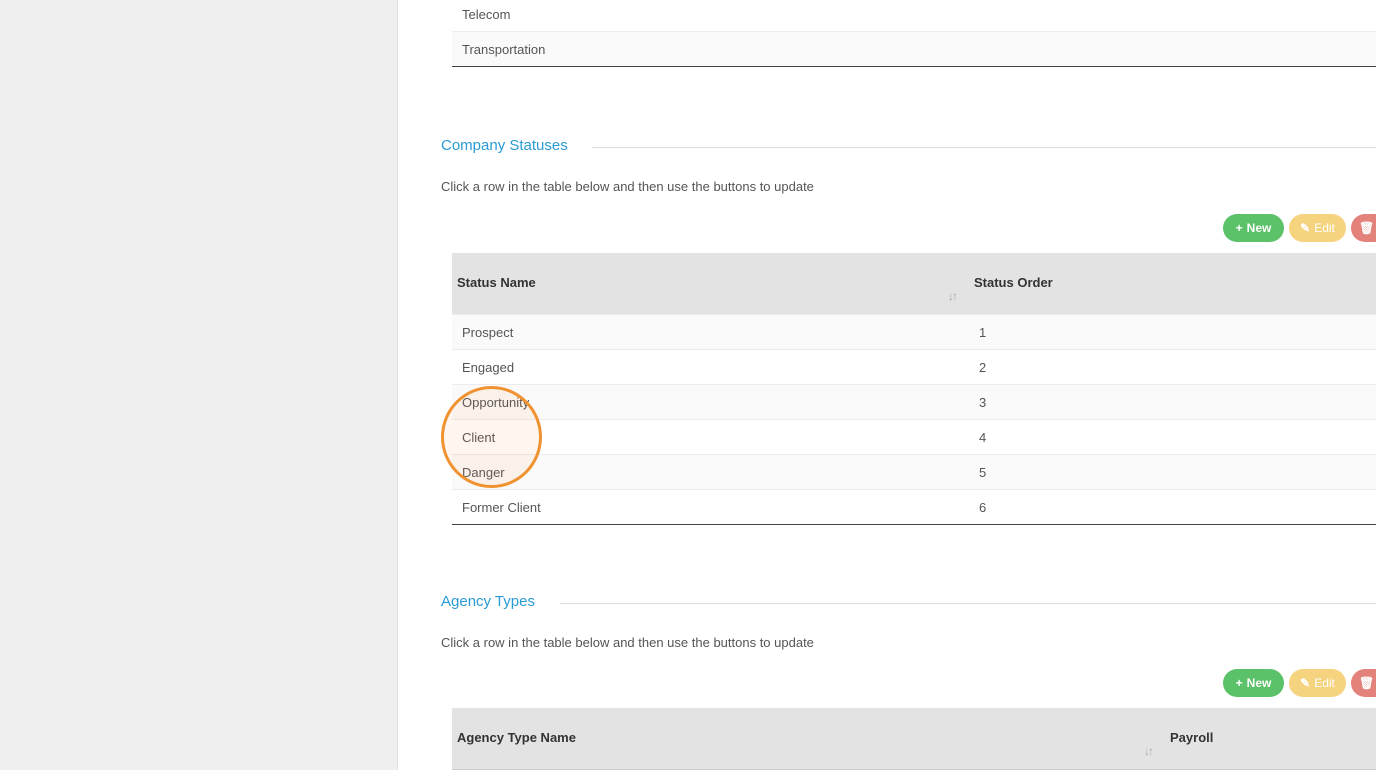  Describe the element at coordinates (479, 437) in the screenshot. I see `status-name: Client` at that location.